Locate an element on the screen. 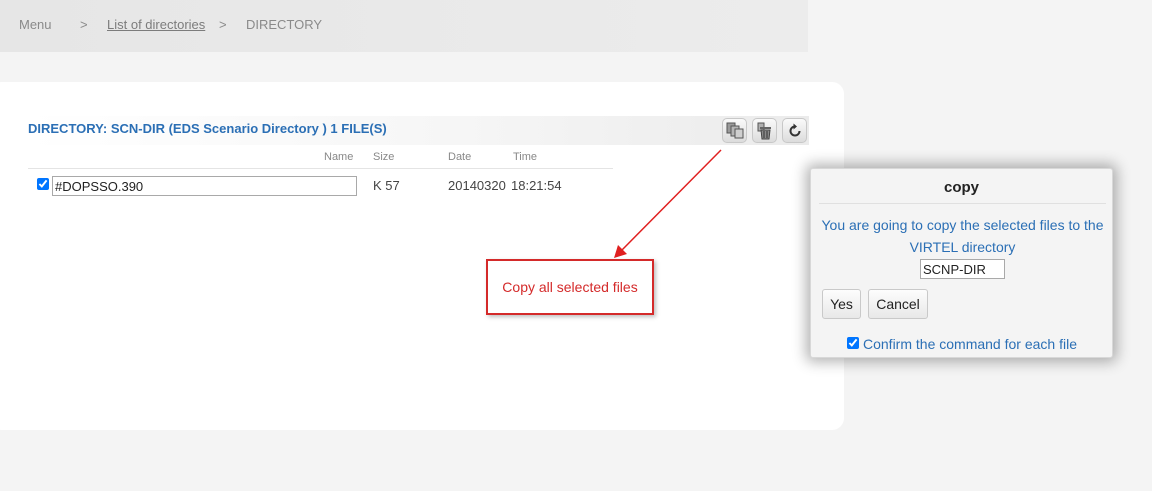 This screenshot has height=491, width=1152. annotation-text: Copy all selected files is located at coordinates (570, 287).